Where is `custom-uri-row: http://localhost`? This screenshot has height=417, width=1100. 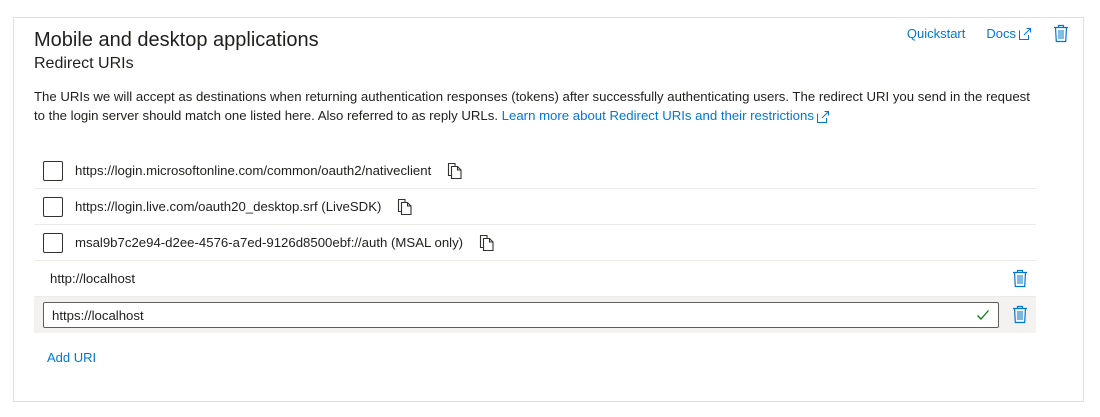
custom-uri-row: http://localhost is located at coordinates (535, 279).